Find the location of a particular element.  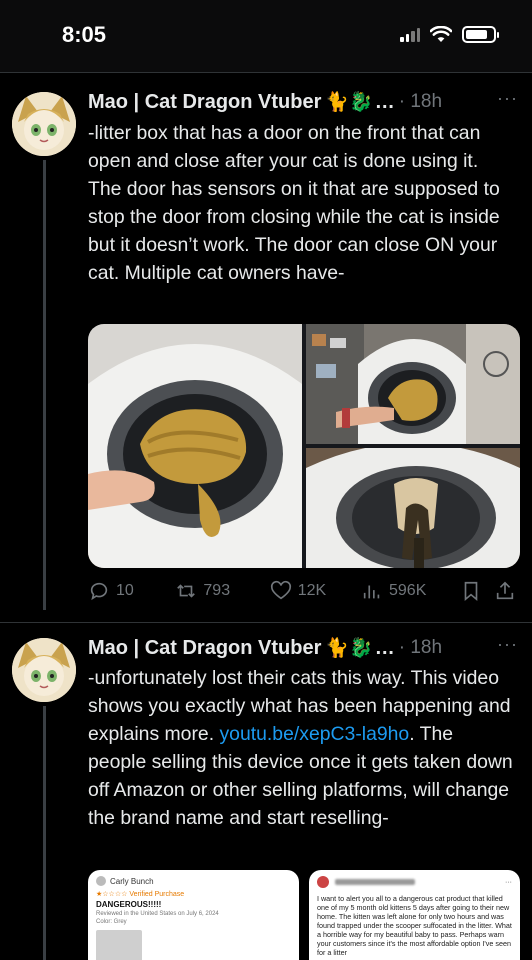

blurred-sender-name is located at coordinates (375, 882).